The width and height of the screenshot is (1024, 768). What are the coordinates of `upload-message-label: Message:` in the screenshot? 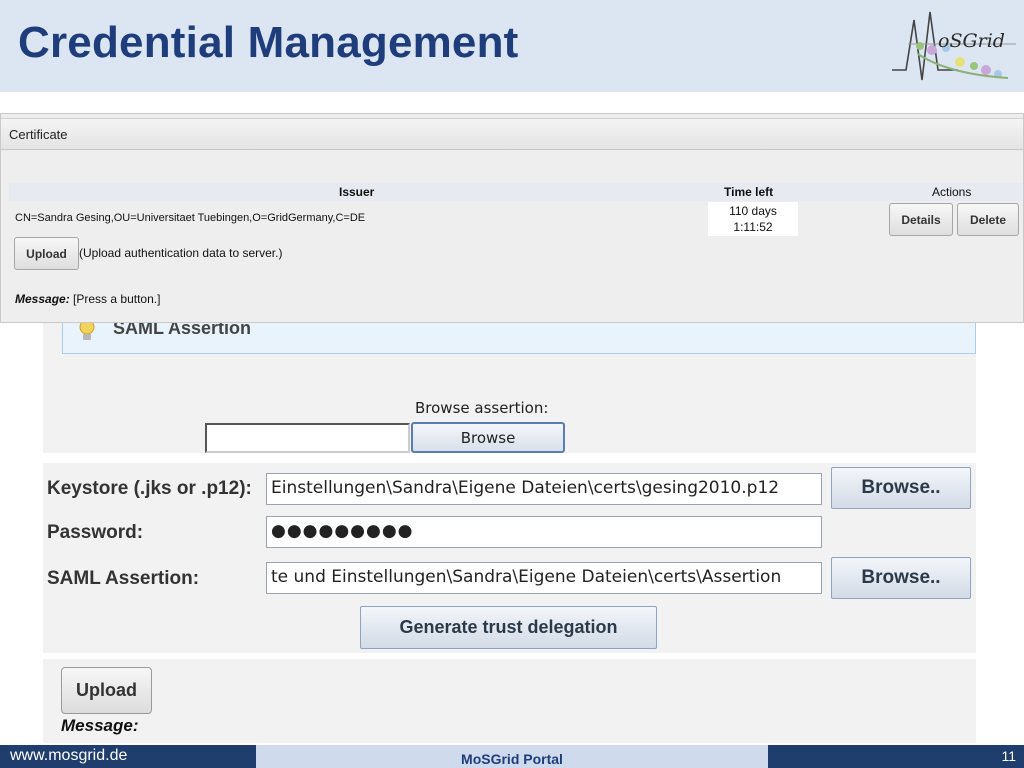 It's located at (100, 725).